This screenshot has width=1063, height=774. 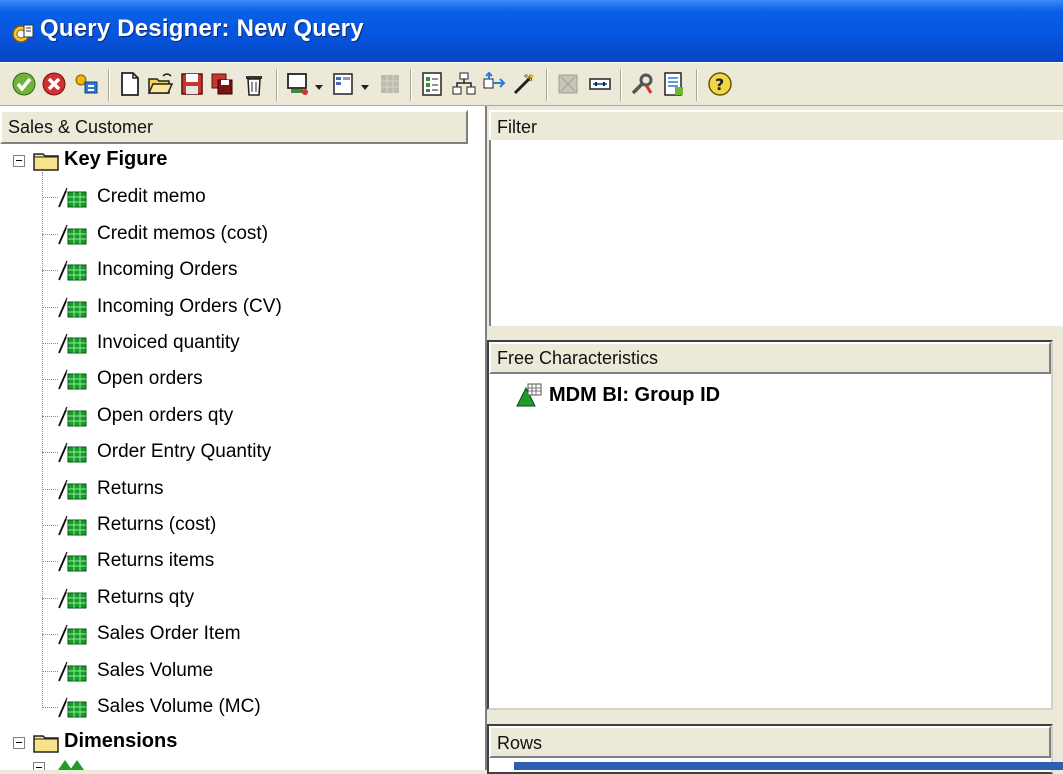 I want to click on columns-icon, so click(x=344, y=84).